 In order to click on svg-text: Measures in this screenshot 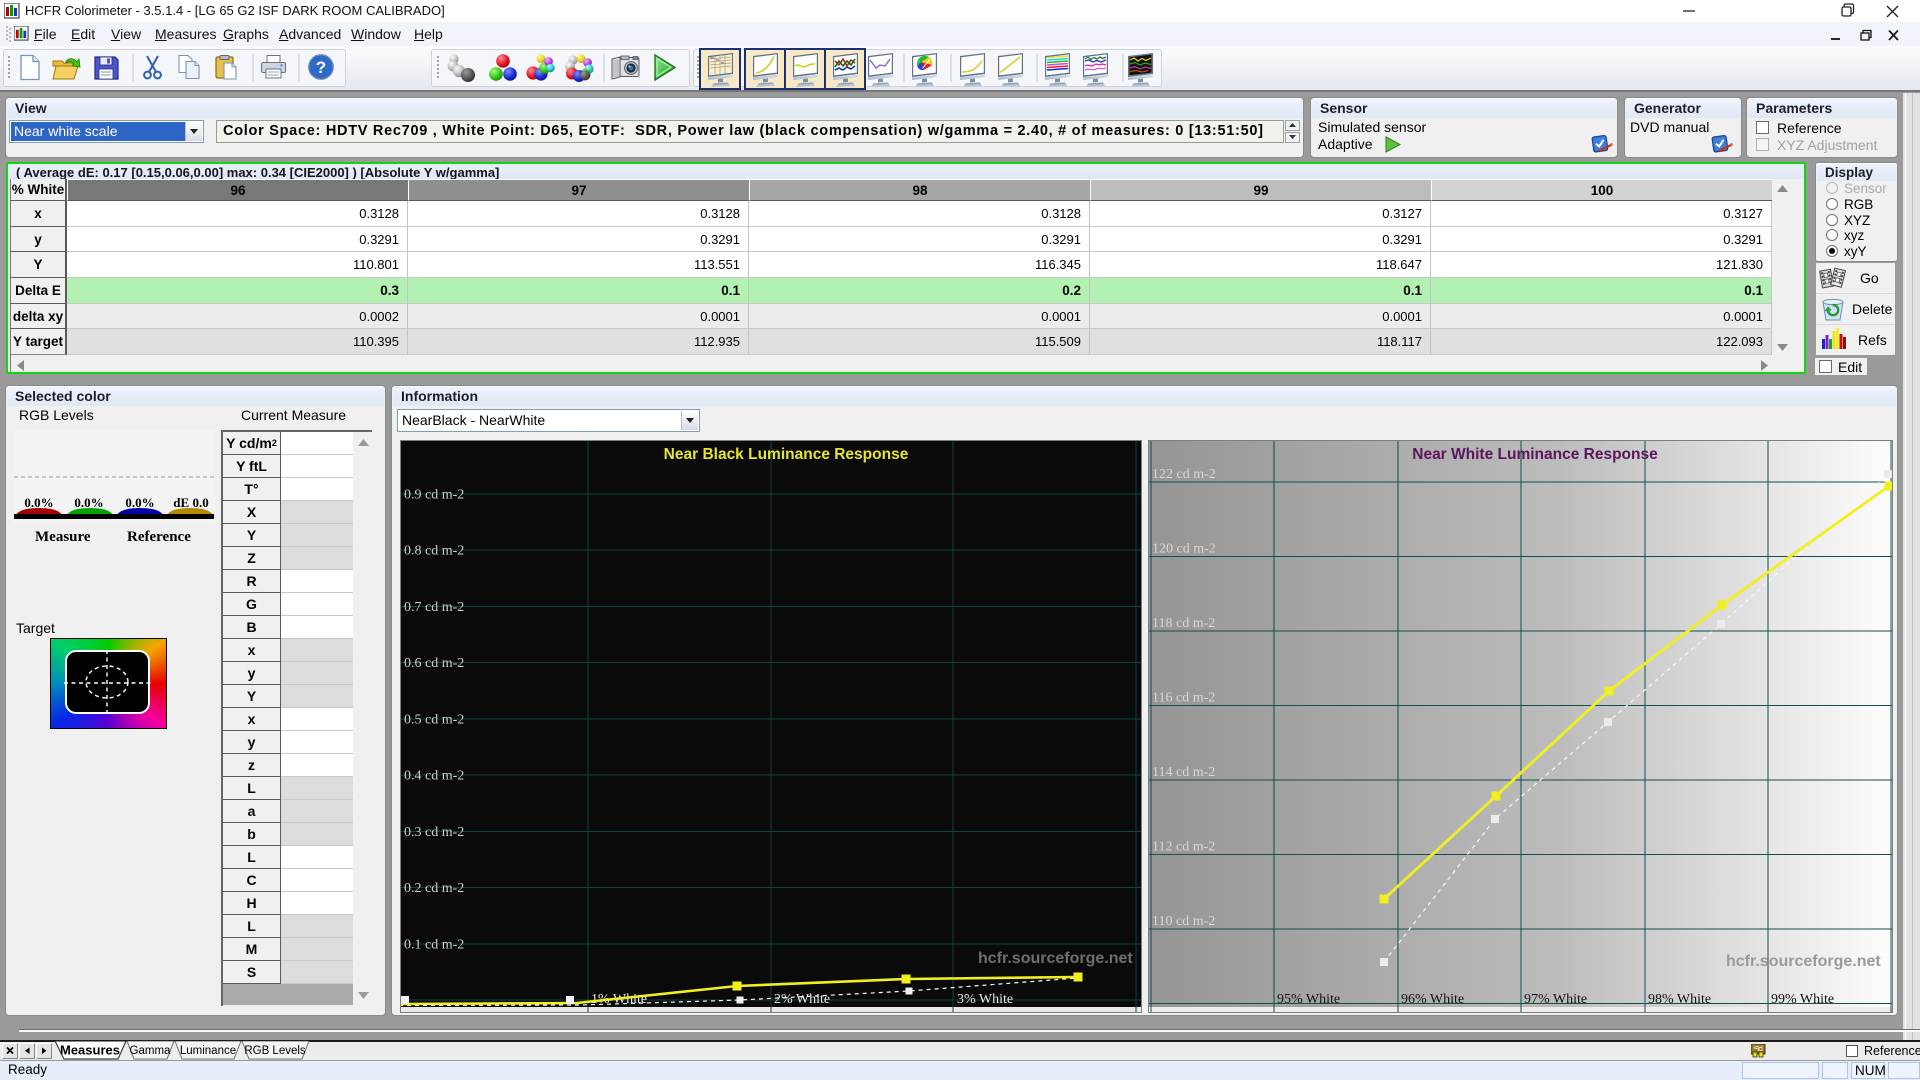, I will do `click(90, 1050)`.